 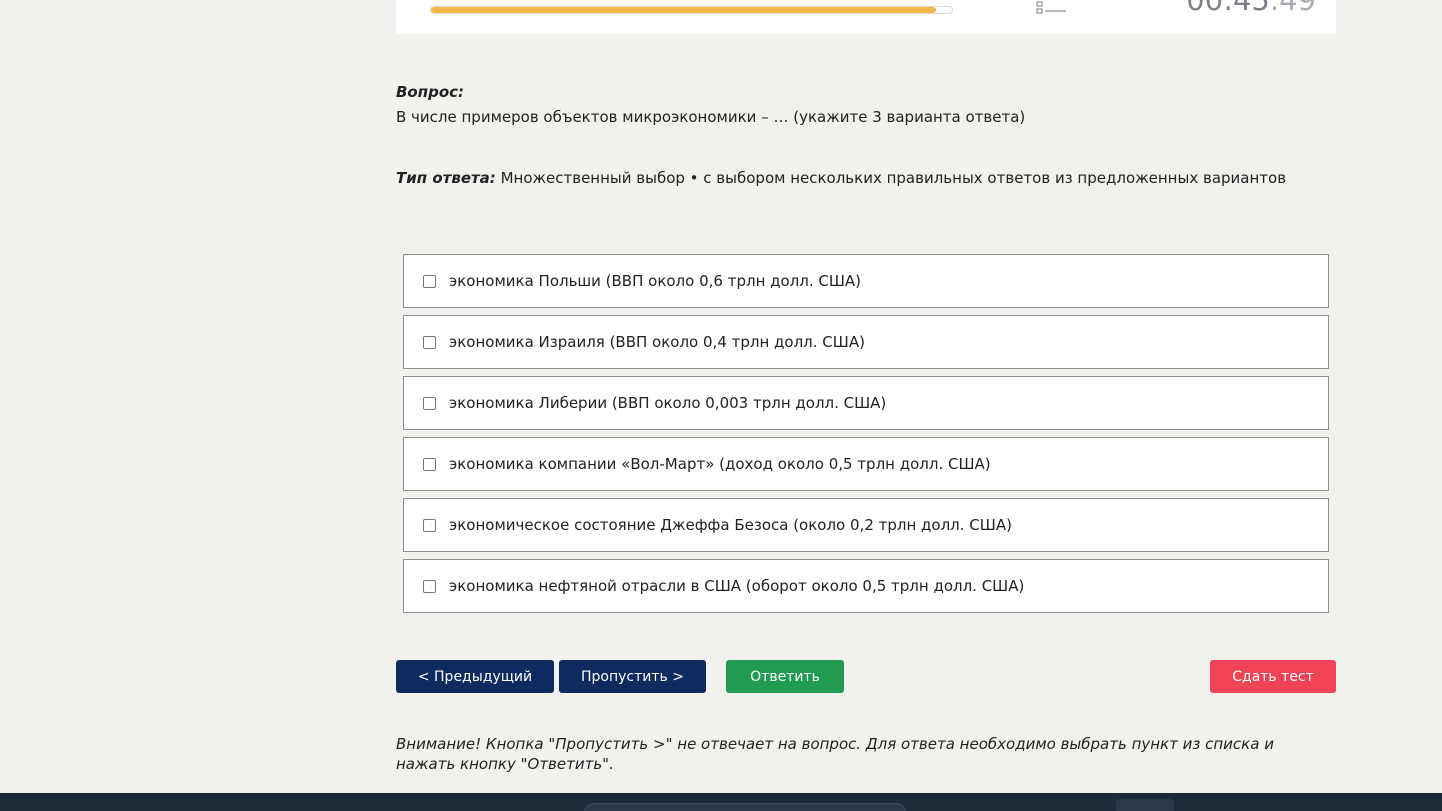 I want to click on progress-bar, so click(x=691, y=10).